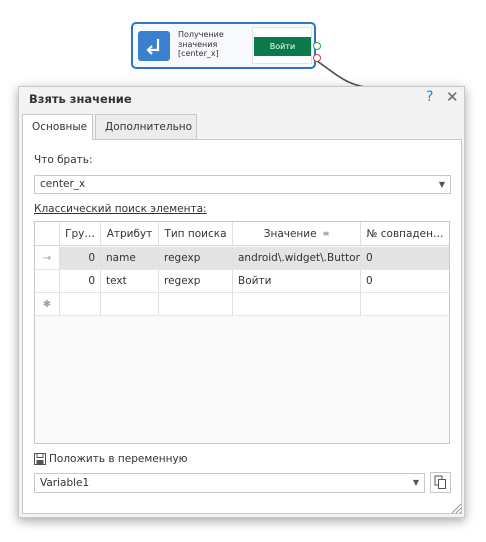  I want to click on what-to-take-value: center_x, so click(63, 184).